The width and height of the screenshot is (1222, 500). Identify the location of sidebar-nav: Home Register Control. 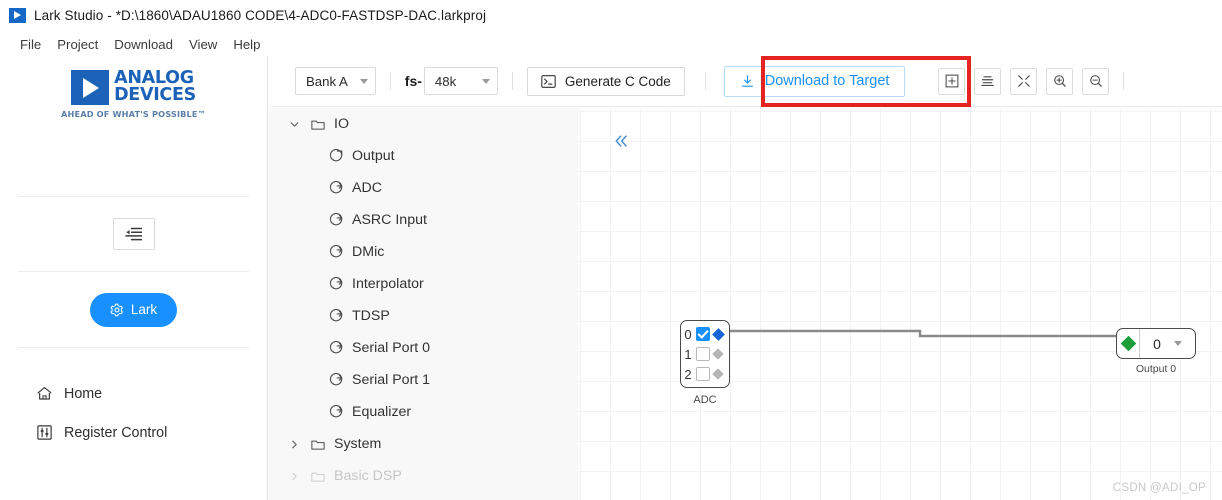
(133, 400).